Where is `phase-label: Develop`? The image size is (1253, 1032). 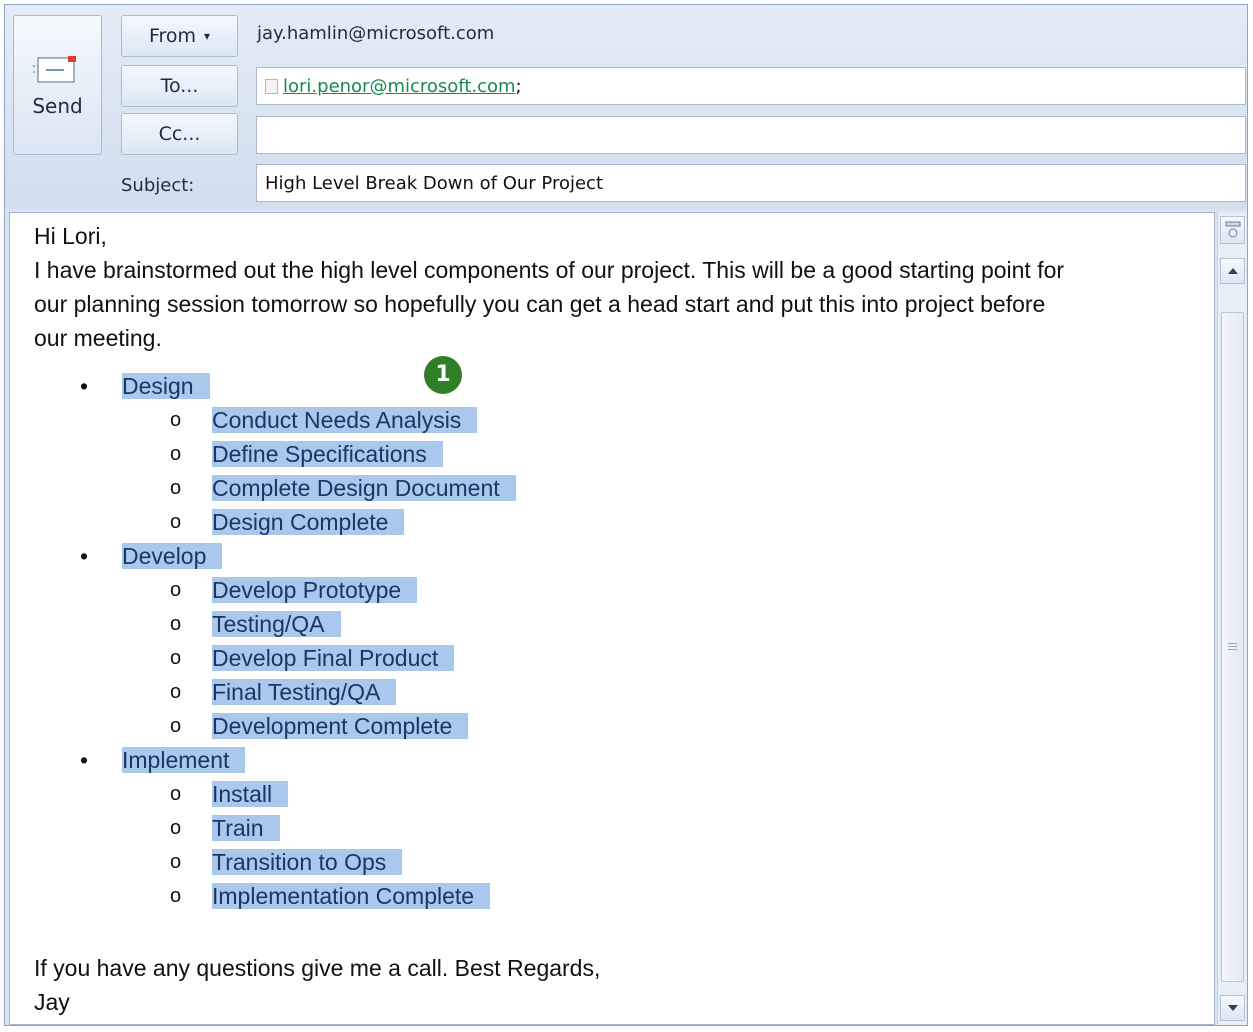 phase-label: Develop is located at coordinates (172, 556).